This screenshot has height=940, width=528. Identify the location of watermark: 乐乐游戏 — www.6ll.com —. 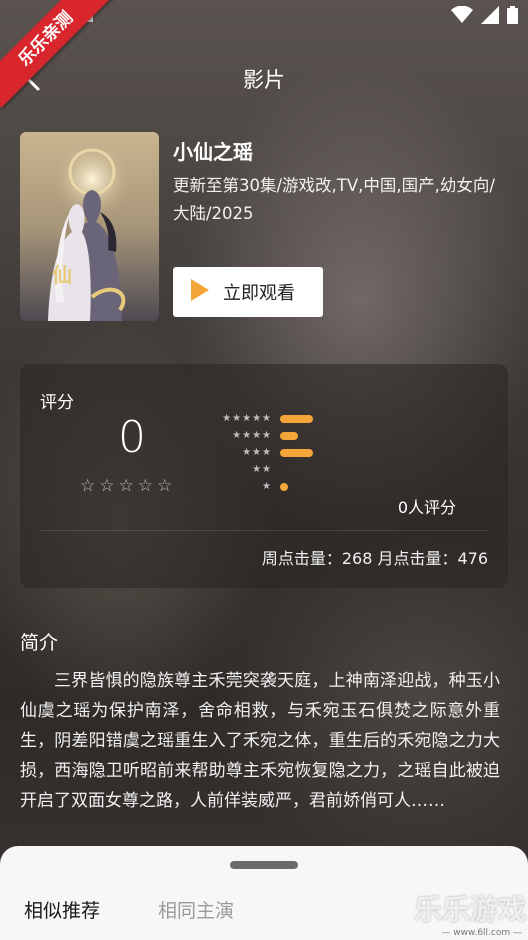
(468, 900).